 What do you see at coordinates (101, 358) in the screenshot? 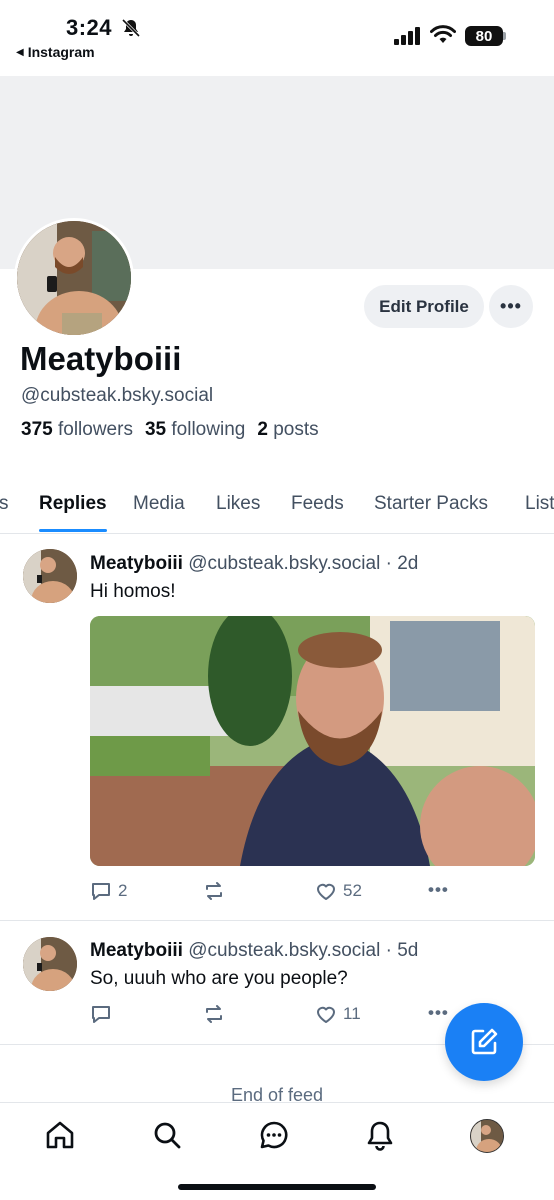
I see `profile-display-name: Meatyboiii` at bounding box center [101, 358].